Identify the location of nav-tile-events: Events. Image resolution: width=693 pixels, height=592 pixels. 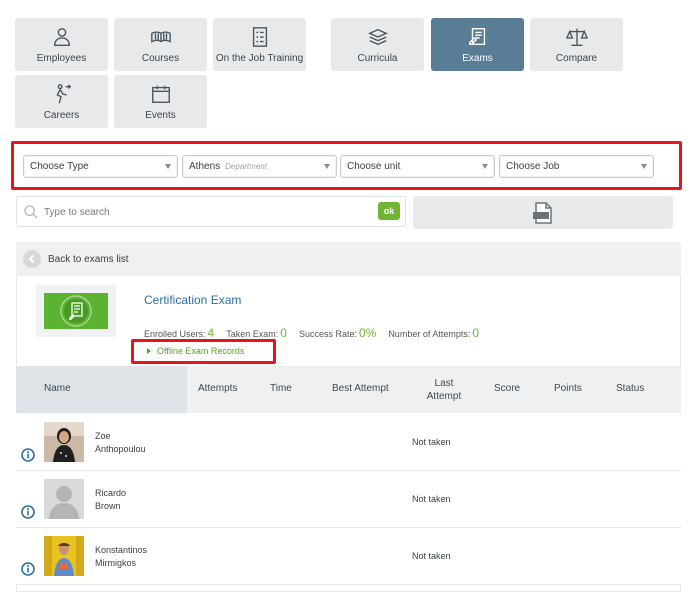
(160, 101).